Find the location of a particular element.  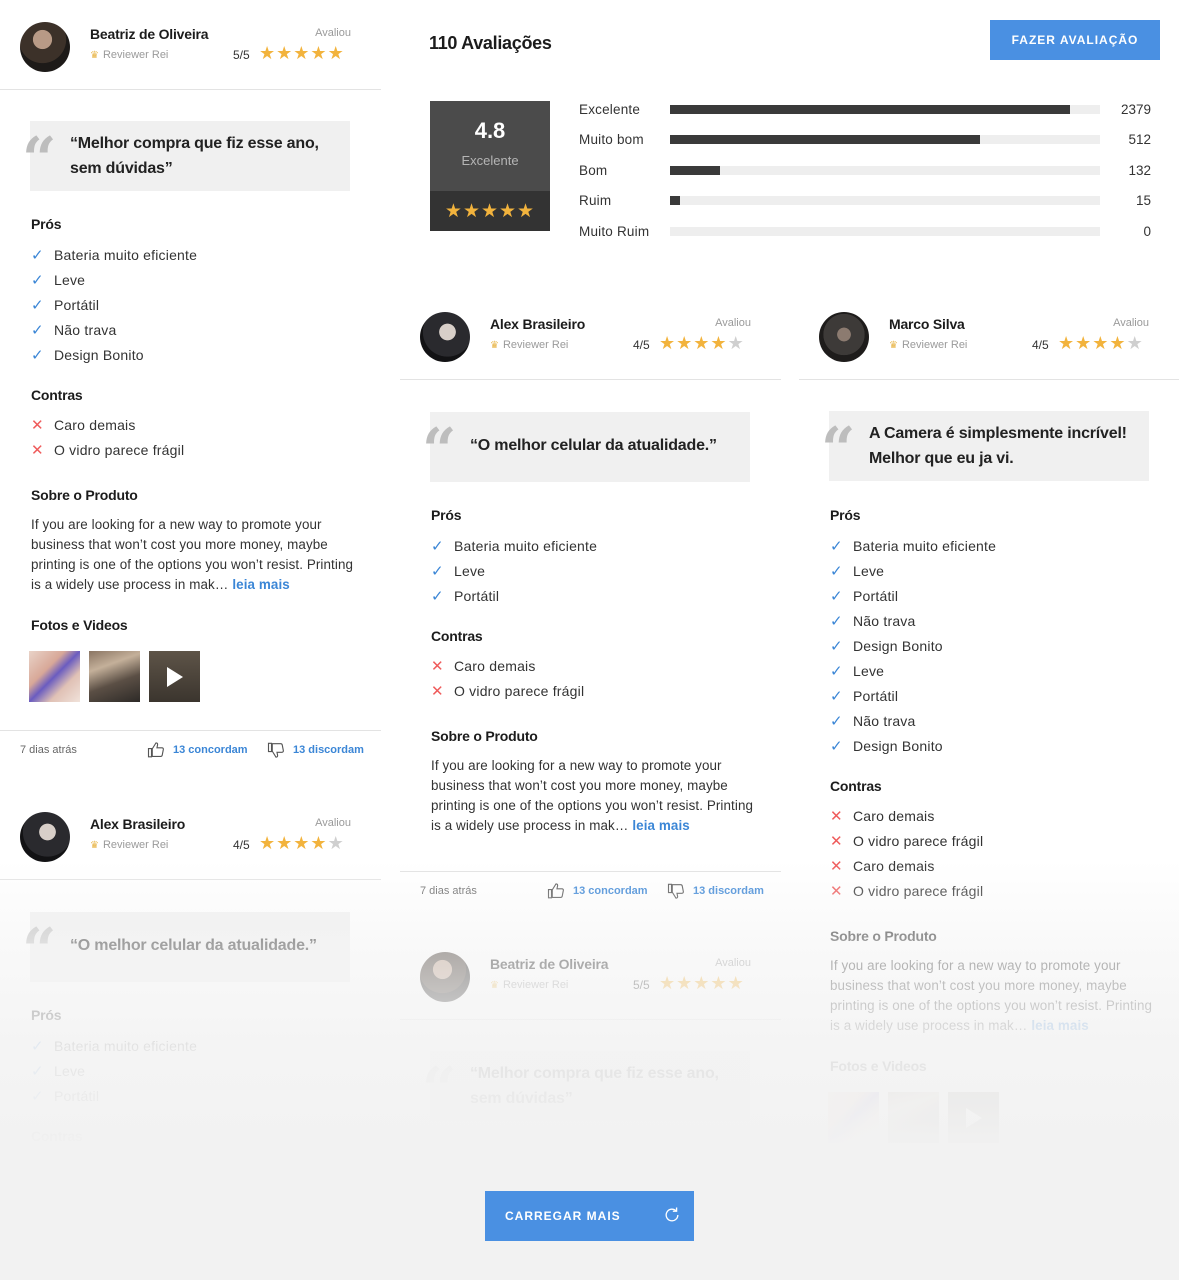

media-title: Fotos e Videos is located at coordinates (878, 1066).